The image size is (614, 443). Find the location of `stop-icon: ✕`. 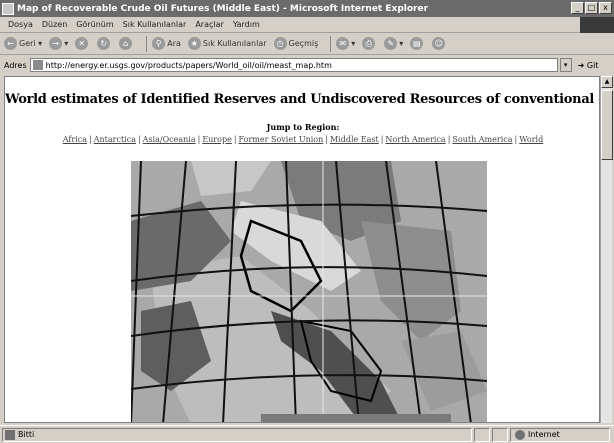

stop-icon: ✕ is located at coordinates (82, 43).